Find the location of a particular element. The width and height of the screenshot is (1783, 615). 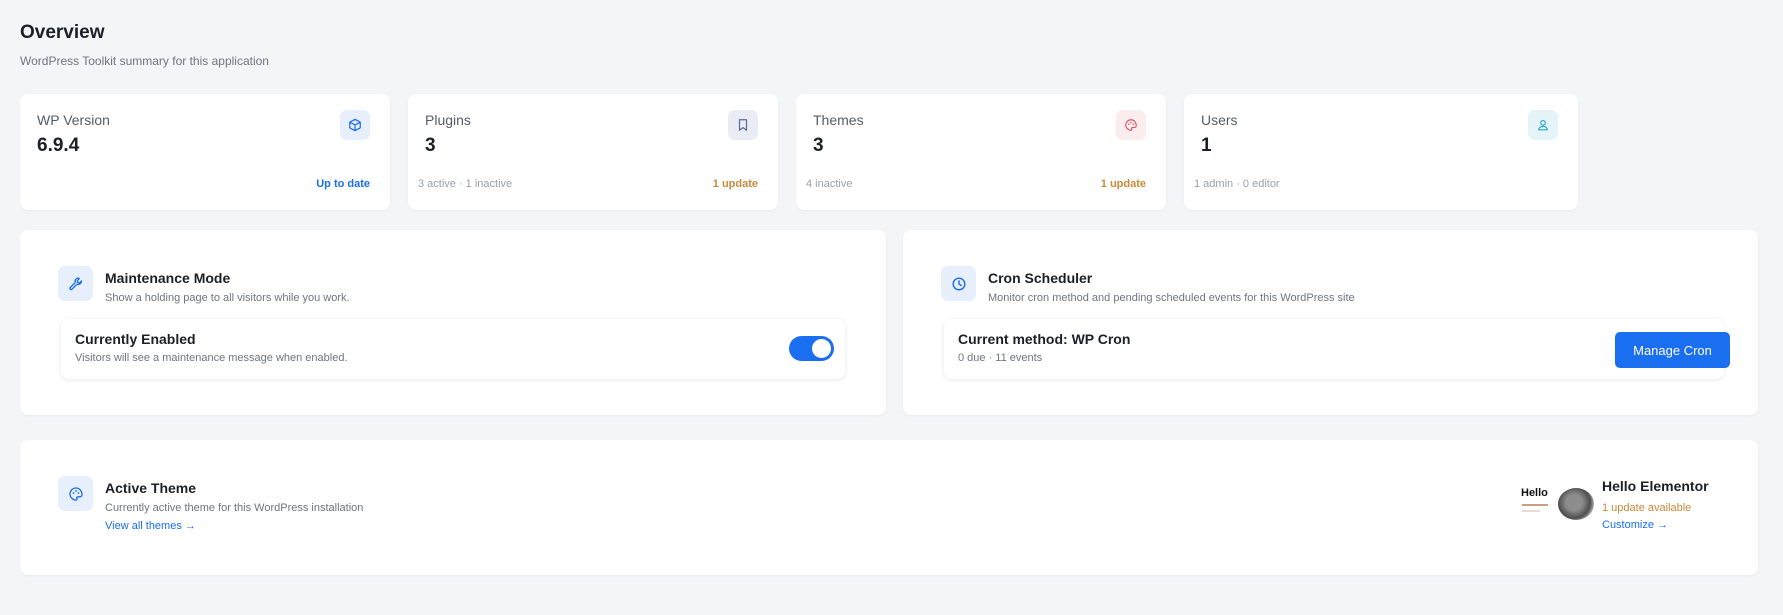

bookmark-icon is located at coordinates (743, 125).